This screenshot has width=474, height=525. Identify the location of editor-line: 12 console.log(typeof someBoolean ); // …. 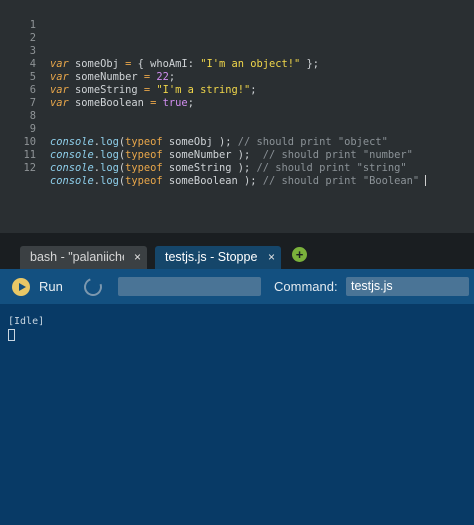
(237, 168).